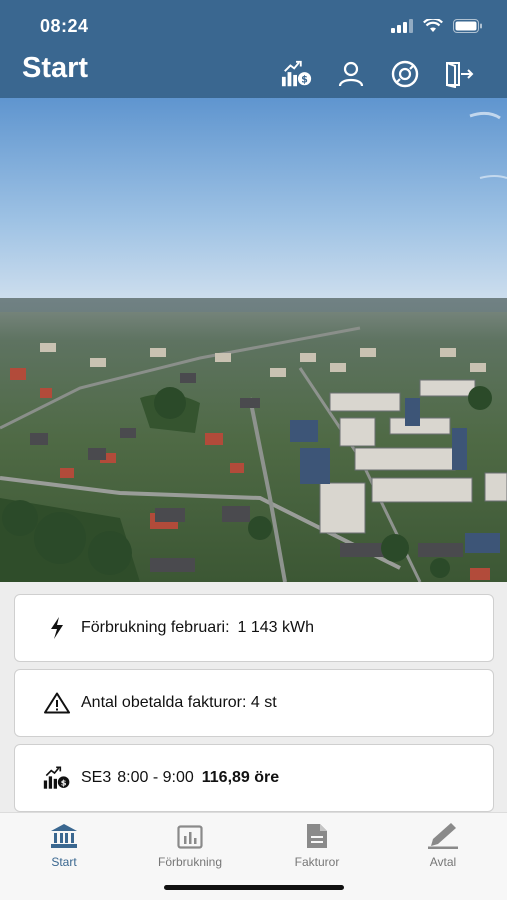  Describe the element at coordinates (253, 49) in the screenshot. I see `app-header: 08:24 Start $` at that location.